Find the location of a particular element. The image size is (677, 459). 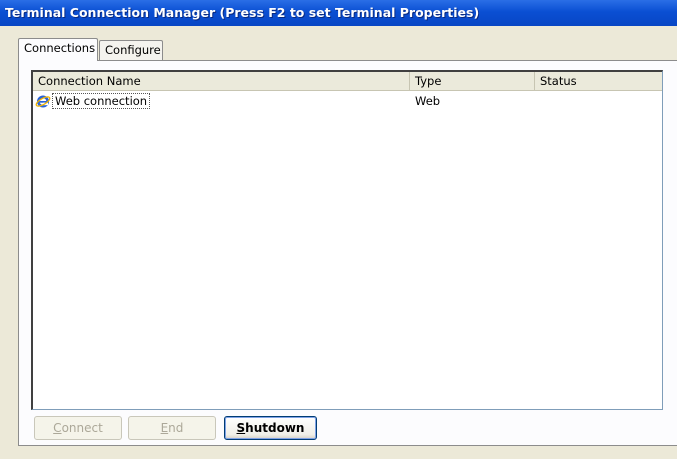

list-header: Connection Name Type Status is located at coordinates (347, 81).